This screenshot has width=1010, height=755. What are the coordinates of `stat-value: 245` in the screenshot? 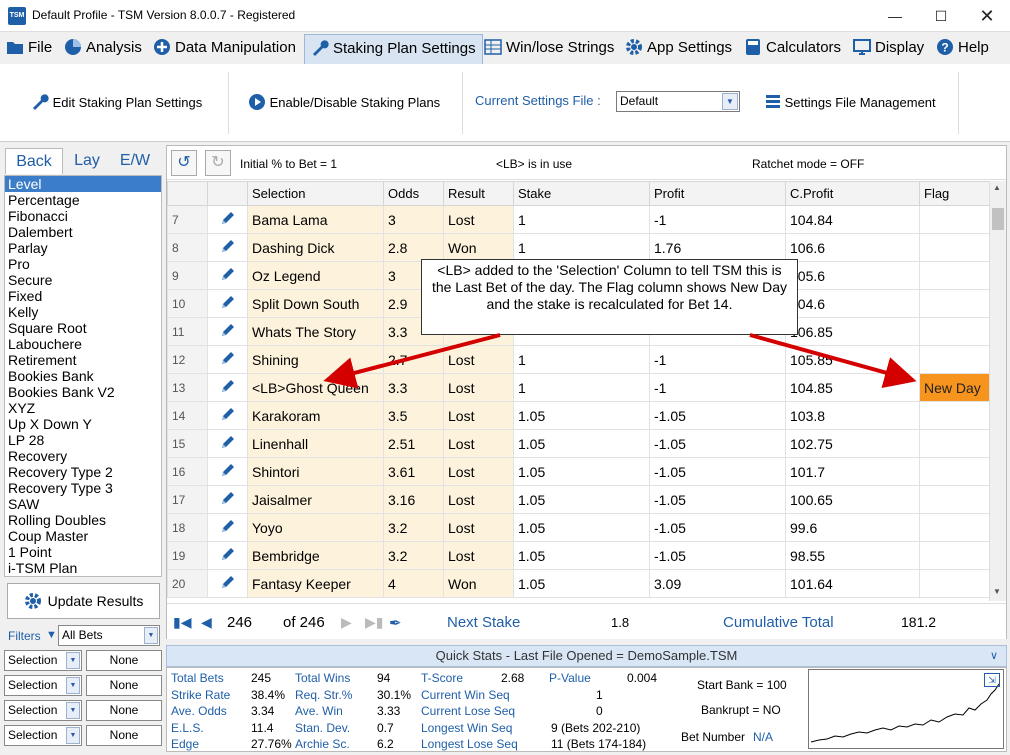 It's located at (261, 678).